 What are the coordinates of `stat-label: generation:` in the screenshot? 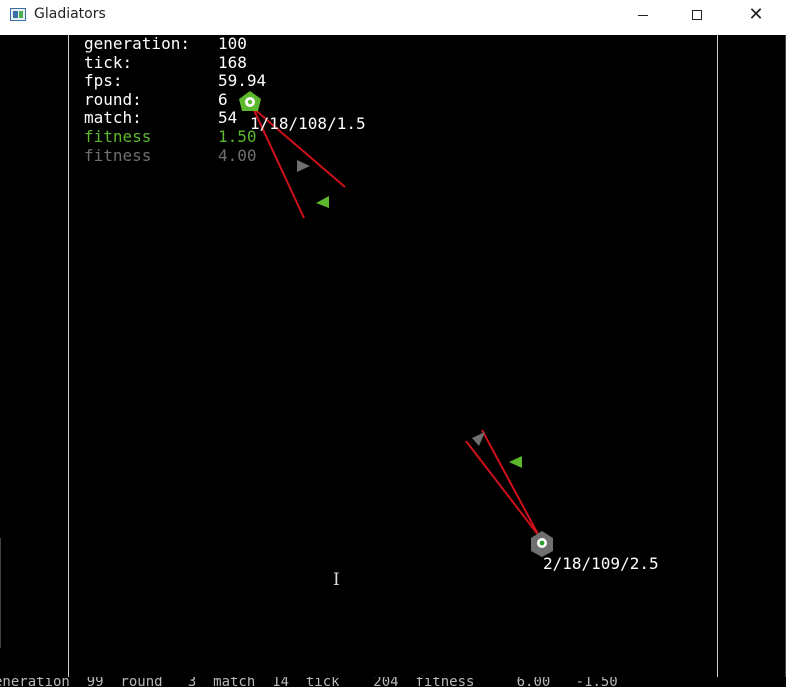 It's located at (137, 43).